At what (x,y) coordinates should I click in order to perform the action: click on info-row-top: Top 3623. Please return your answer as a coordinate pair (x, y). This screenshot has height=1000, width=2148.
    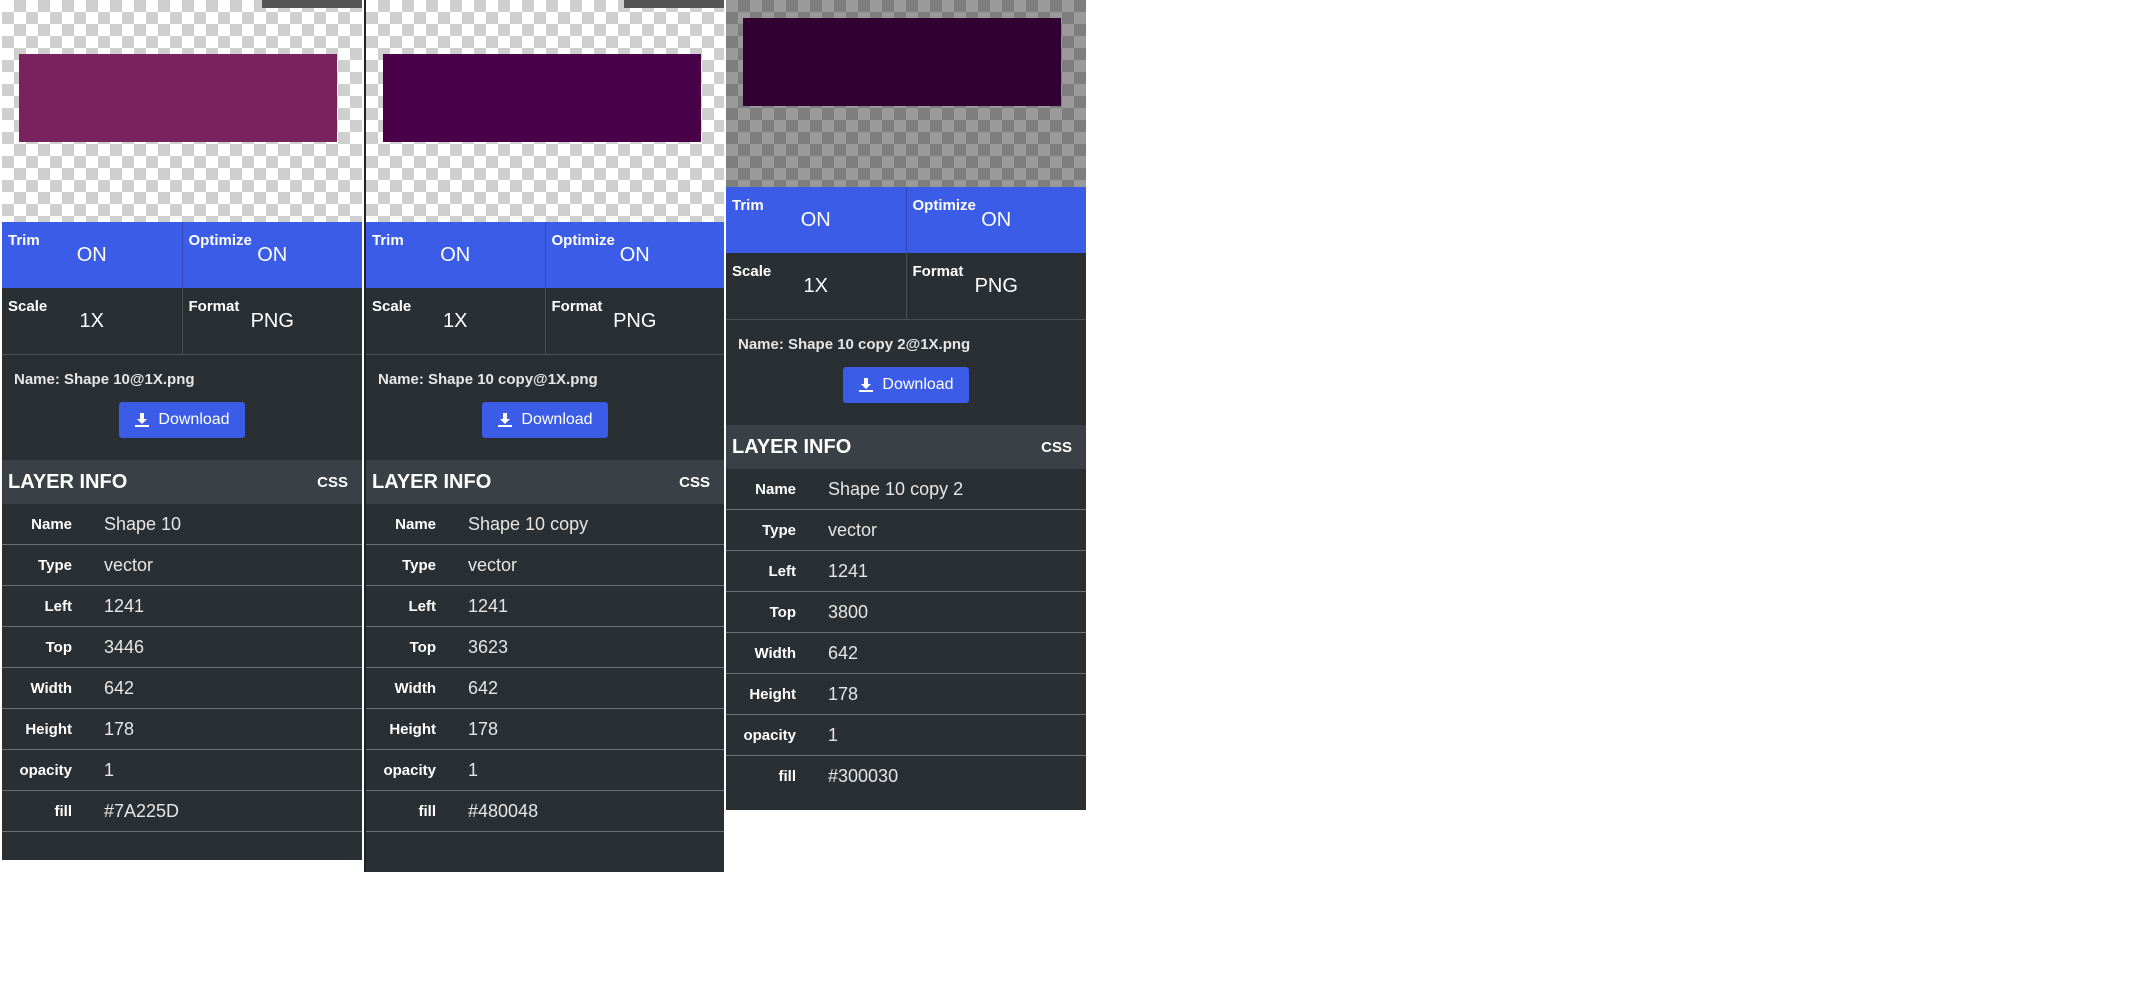
    Looking at the image, I should click on (545, 647).